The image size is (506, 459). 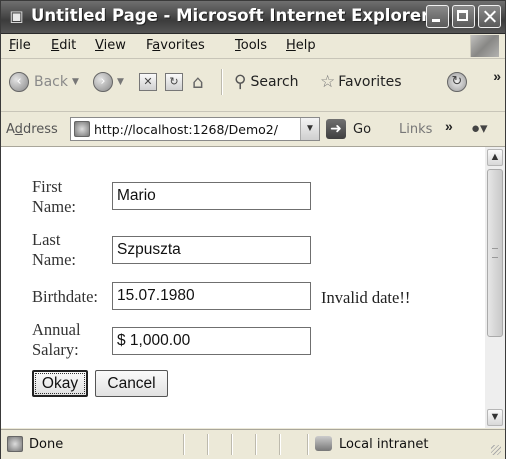 I want to click on menu-edit-rest: dit, so click(x=68, y=45).